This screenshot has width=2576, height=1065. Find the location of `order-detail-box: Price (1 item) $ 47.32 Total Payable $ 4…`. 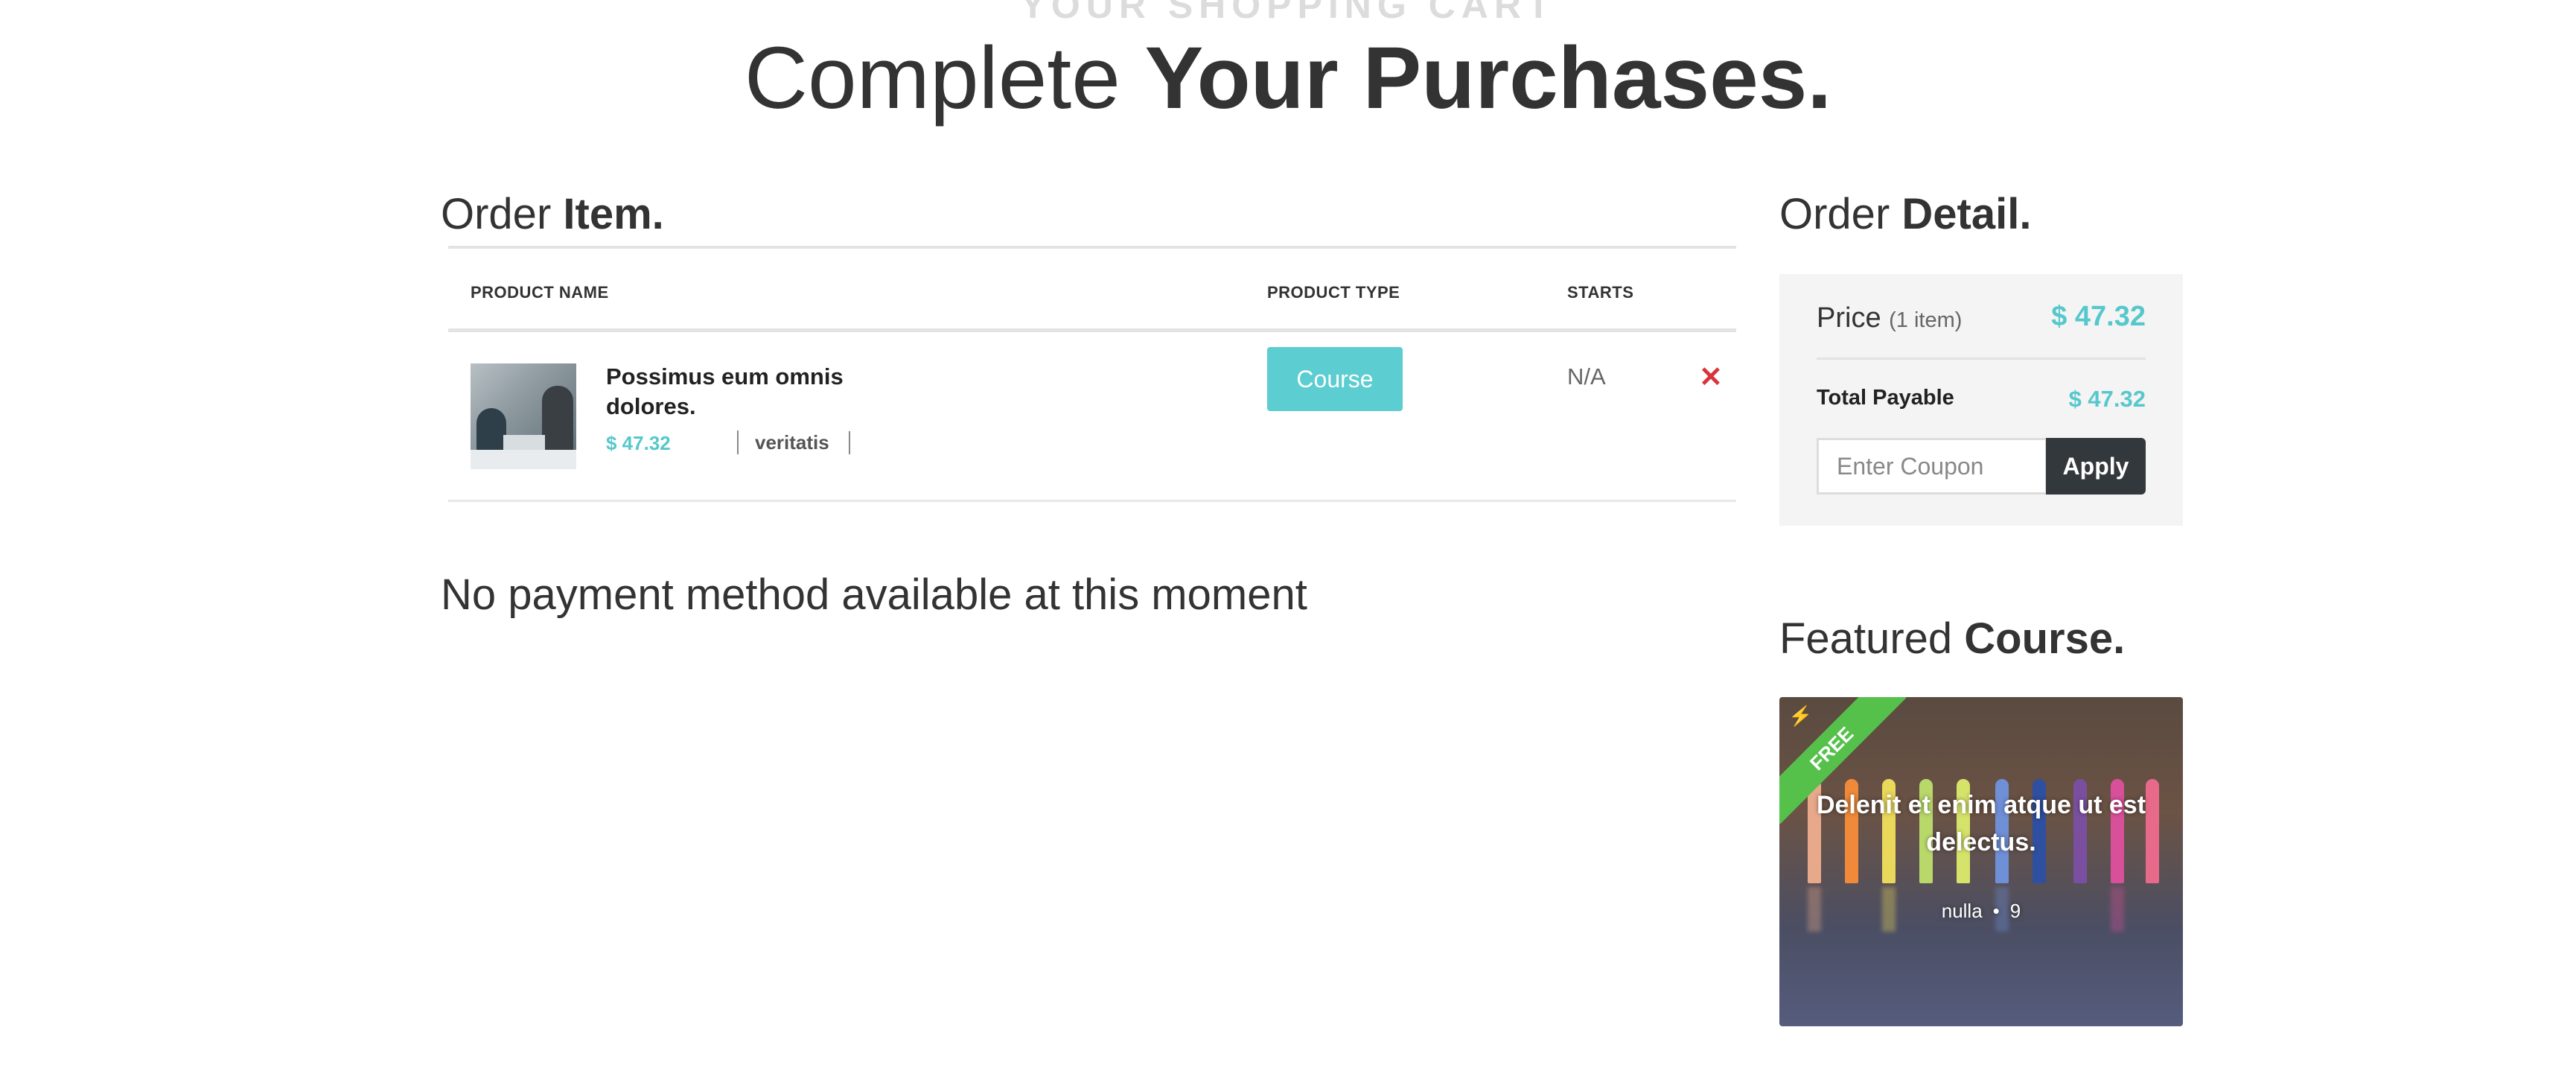

order-detail-box: Price (1 item) $ 47.32 Total Payable $ 4… is located at coordinates (1981, 400).